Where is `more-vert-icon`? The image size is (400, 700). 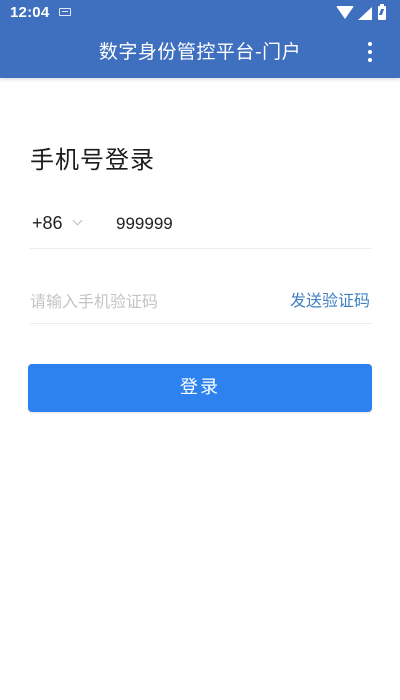
more-vert-icon is located at coordinates (370, 52).